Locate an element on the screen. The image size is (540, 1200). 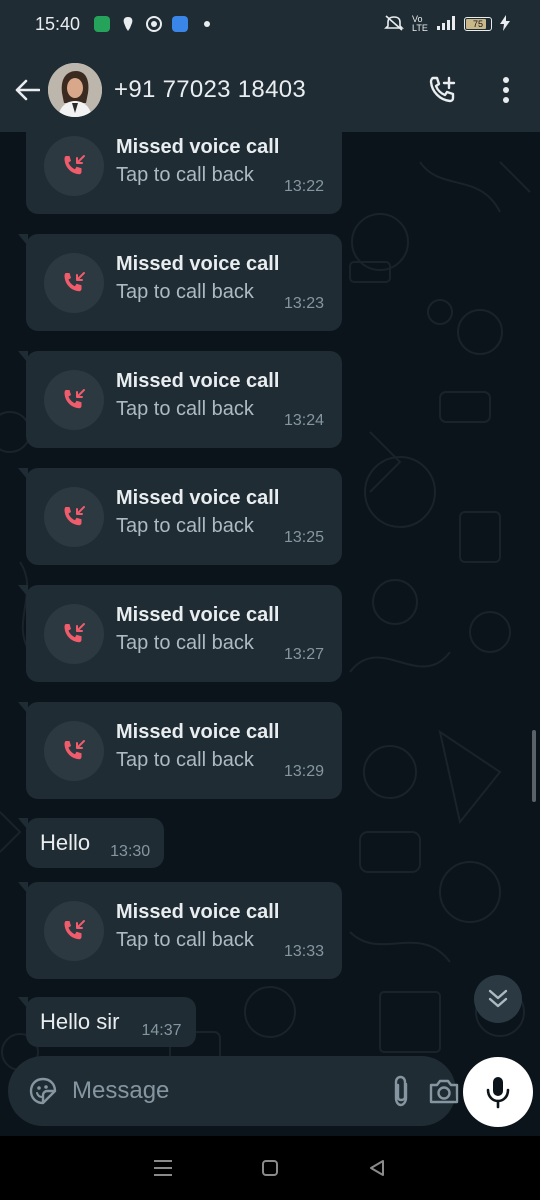
app-notification-icon is located at coordinates (128, 24).